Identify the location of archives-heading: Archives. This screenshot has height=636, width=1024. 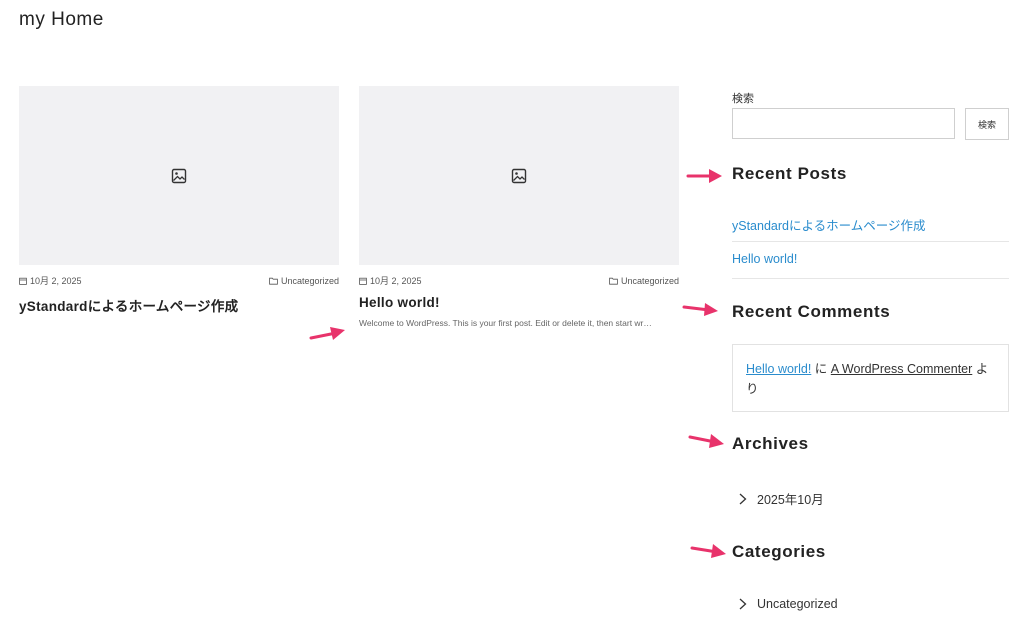
(770, 443).